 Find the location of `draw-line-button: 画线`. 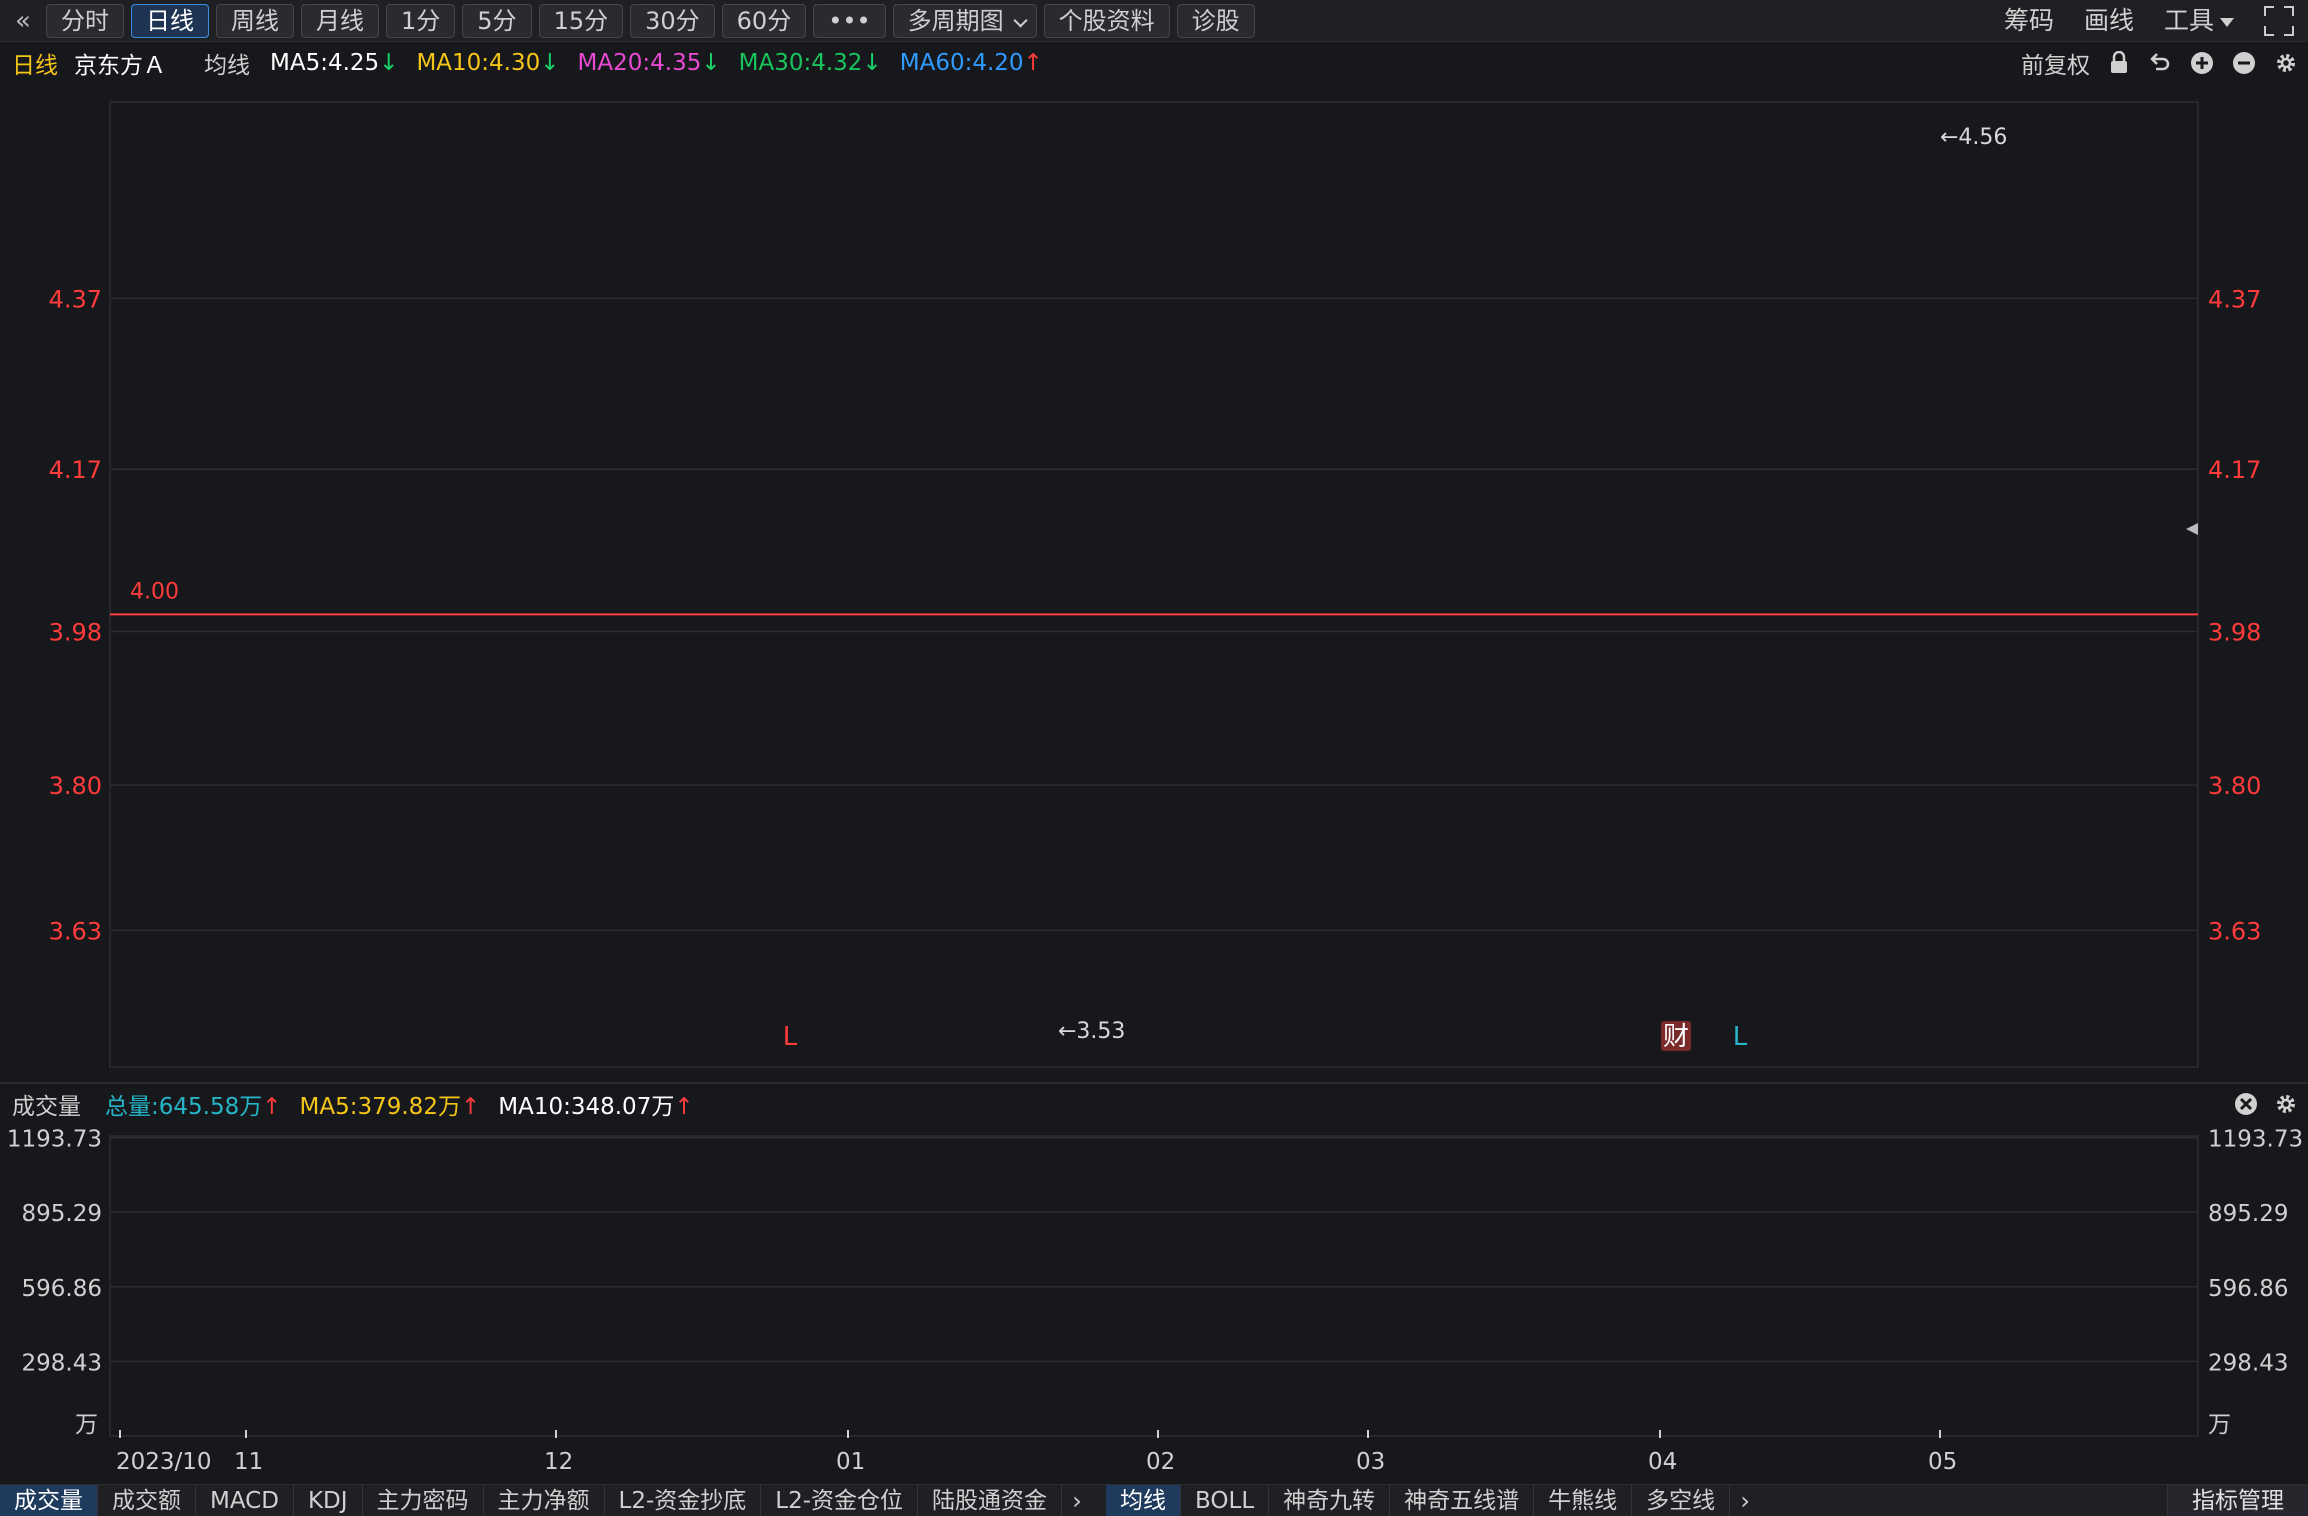

draw-line-button: 画线 is located at coordinates (2109, 21).